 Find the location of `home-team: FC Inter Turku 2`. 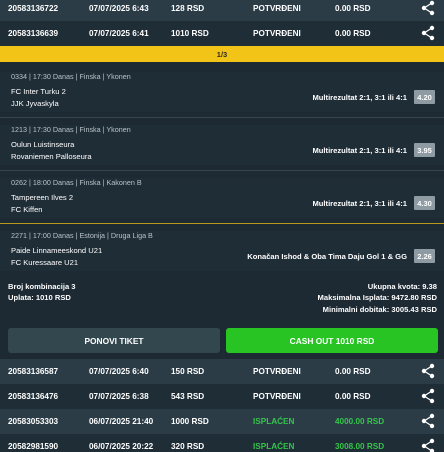

home-team: FC Inter Turku 2 is located at coordinates (38, 91).